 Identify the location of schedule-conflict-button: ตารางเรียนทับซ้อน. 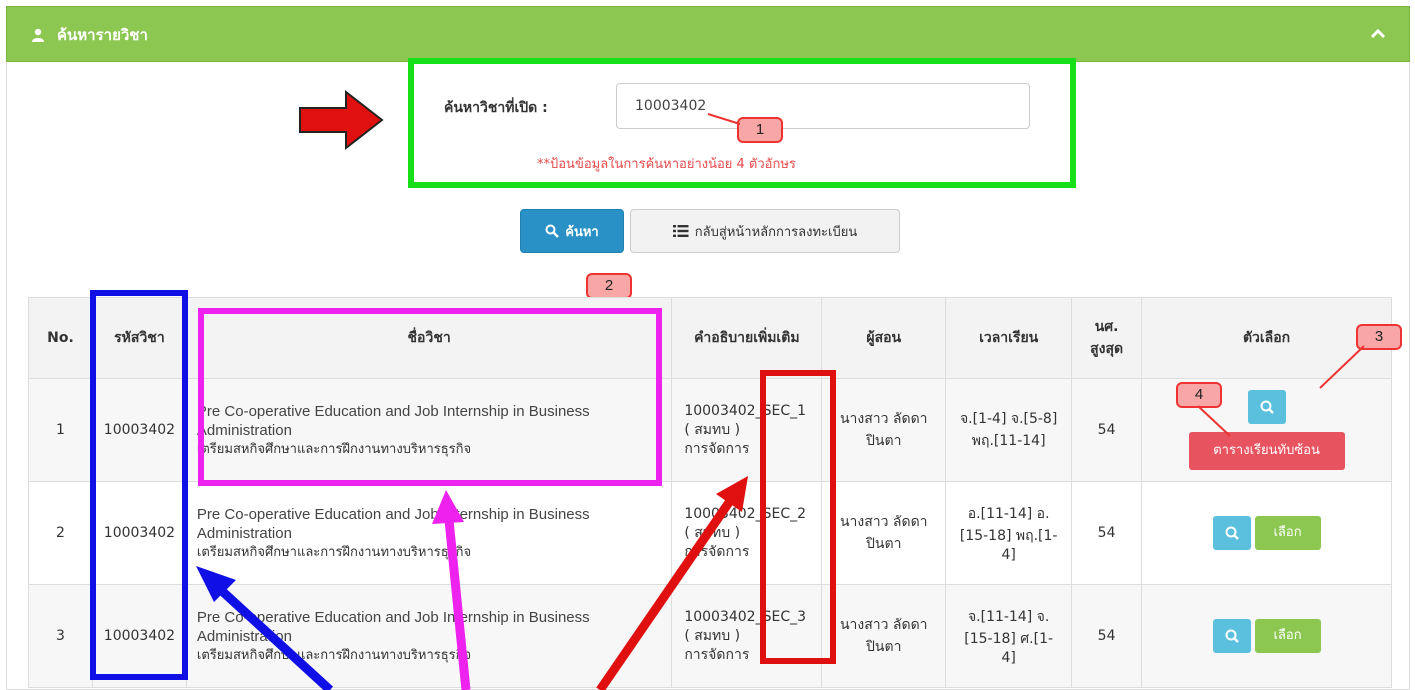
(1266, 451).